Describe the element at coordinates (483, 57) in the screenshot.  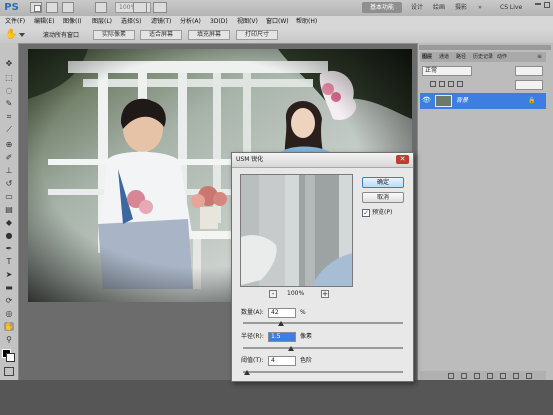
I see `tab-history: 历史记录` at that location.